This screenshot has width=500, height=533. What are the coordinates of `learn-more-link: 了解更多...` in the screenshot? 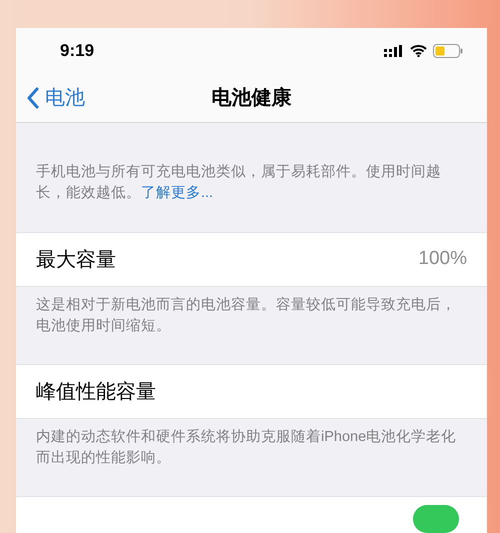 It's located at (177, 193).